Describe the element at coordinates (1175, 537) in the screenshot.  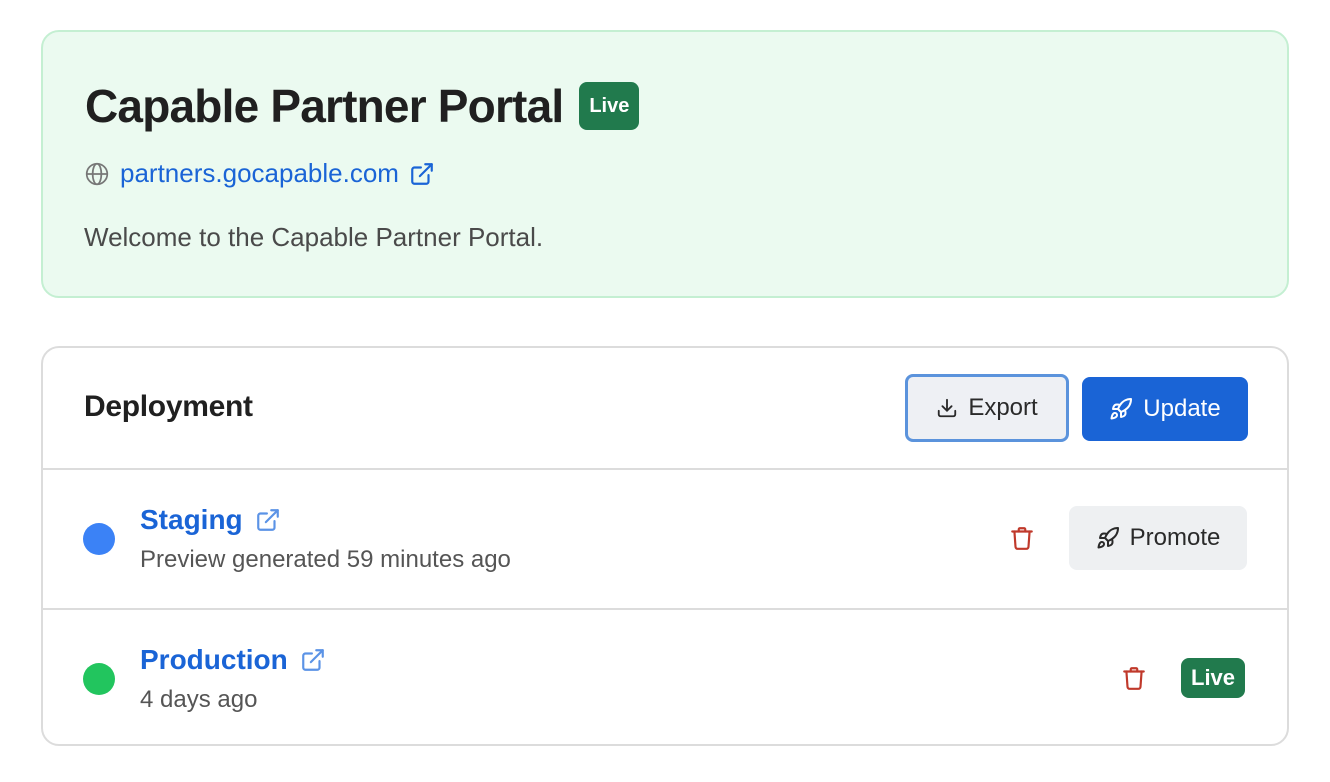
I see `promote-button-label: Promote` at that location.